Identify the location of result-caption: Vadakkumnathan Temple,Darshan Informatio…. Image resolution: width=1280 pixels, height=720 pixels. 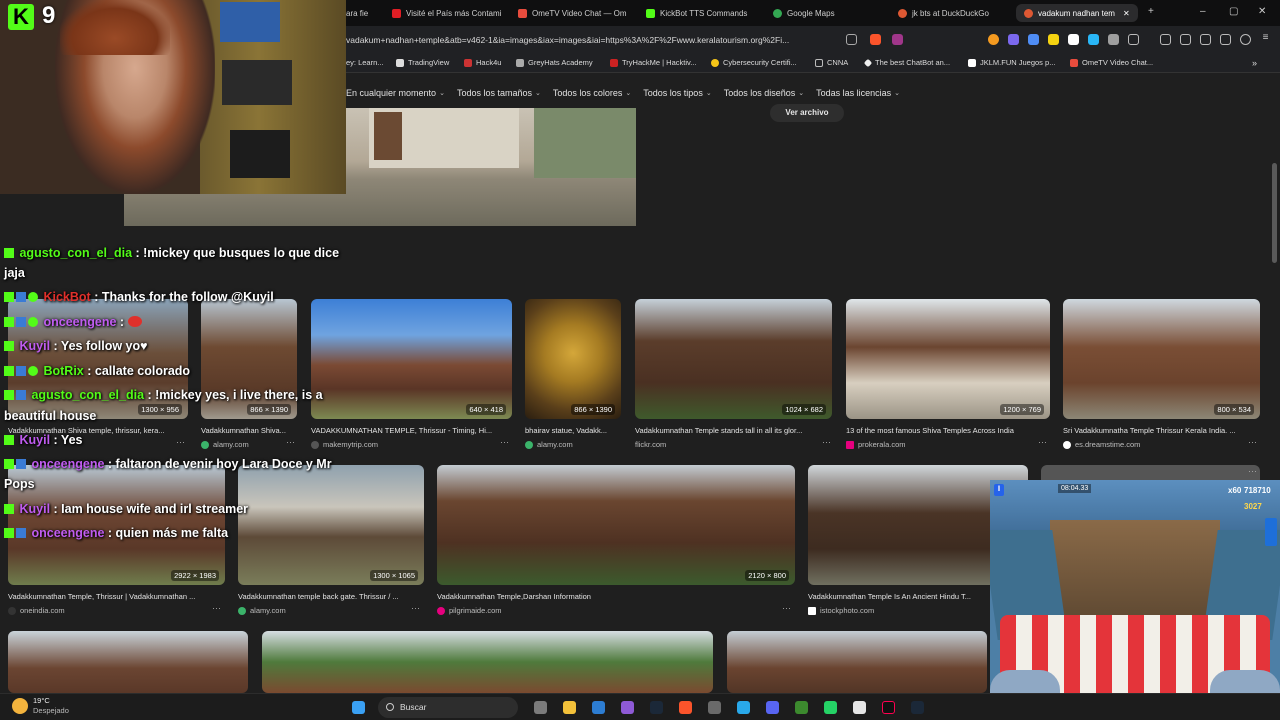
(616, 596).